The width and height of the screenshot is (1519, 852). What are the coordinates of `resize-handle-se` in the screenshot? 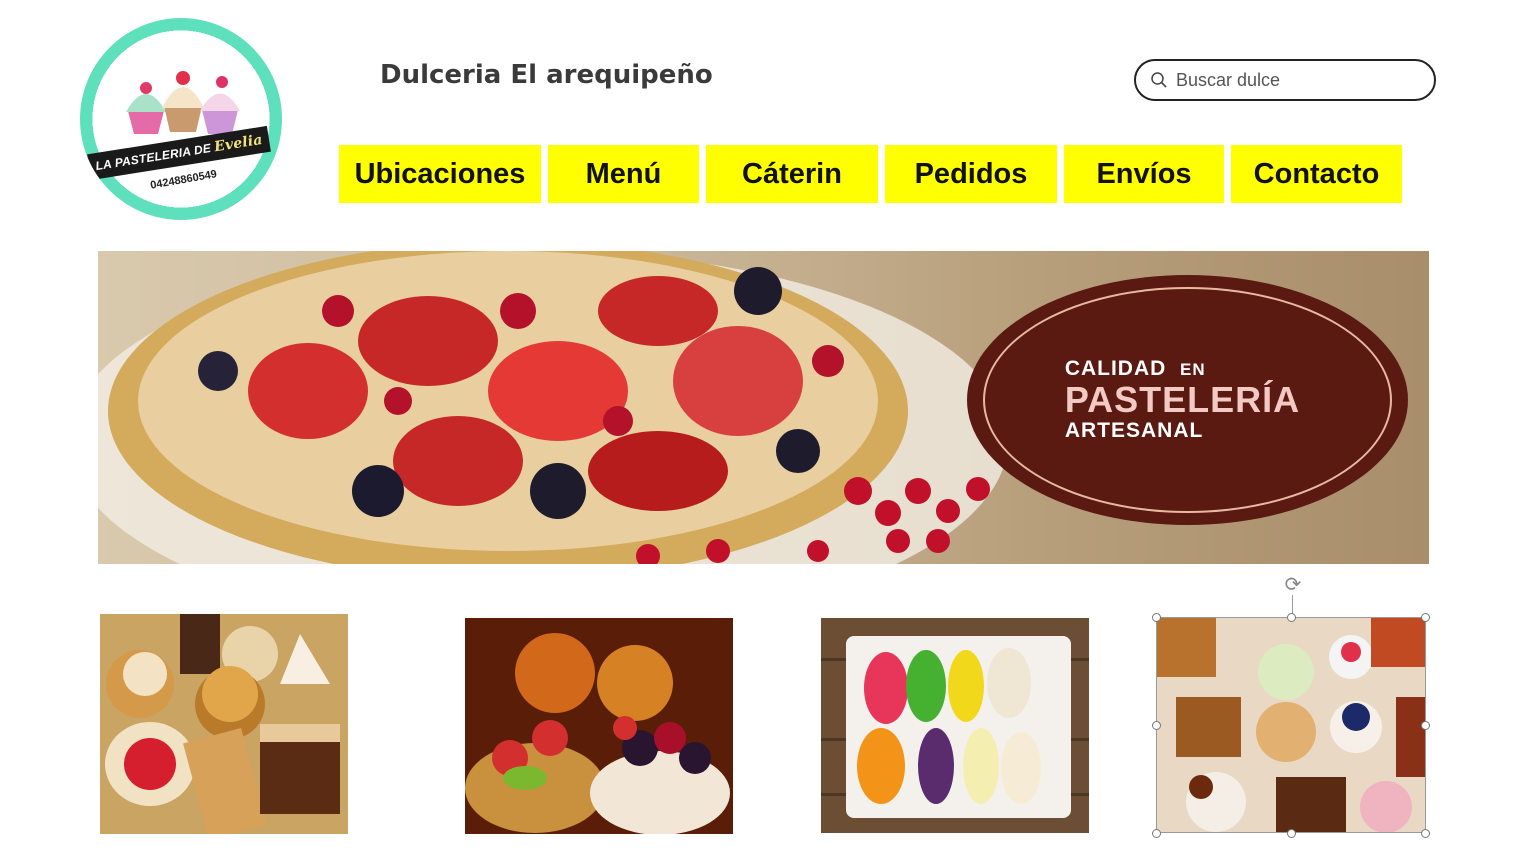 It's located at (1425, 833).